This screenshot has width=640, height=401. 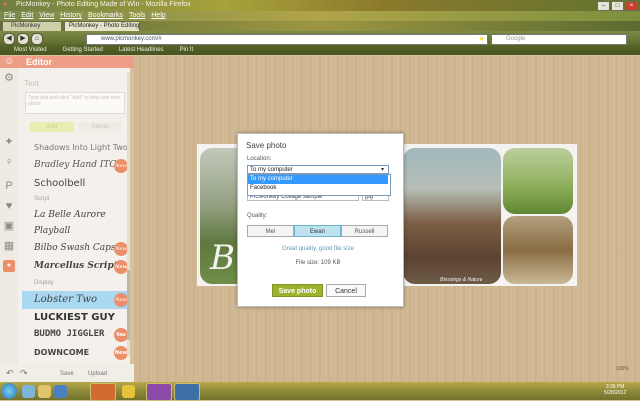 What do you see at coordinates (76, 215) in the screenshot?
I see `font-item: La Belle Aurore` at bounding box center [76, 215].